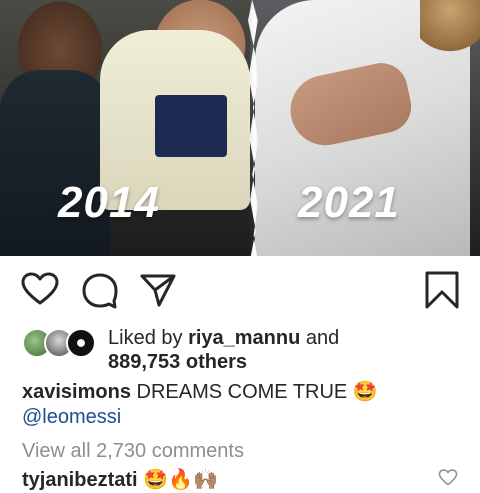 The height and width of the screenshot is (493, 480). Describe the element at coordinates (349, 202) in the screenshot. I see `year-label-right: 2021` at that location.